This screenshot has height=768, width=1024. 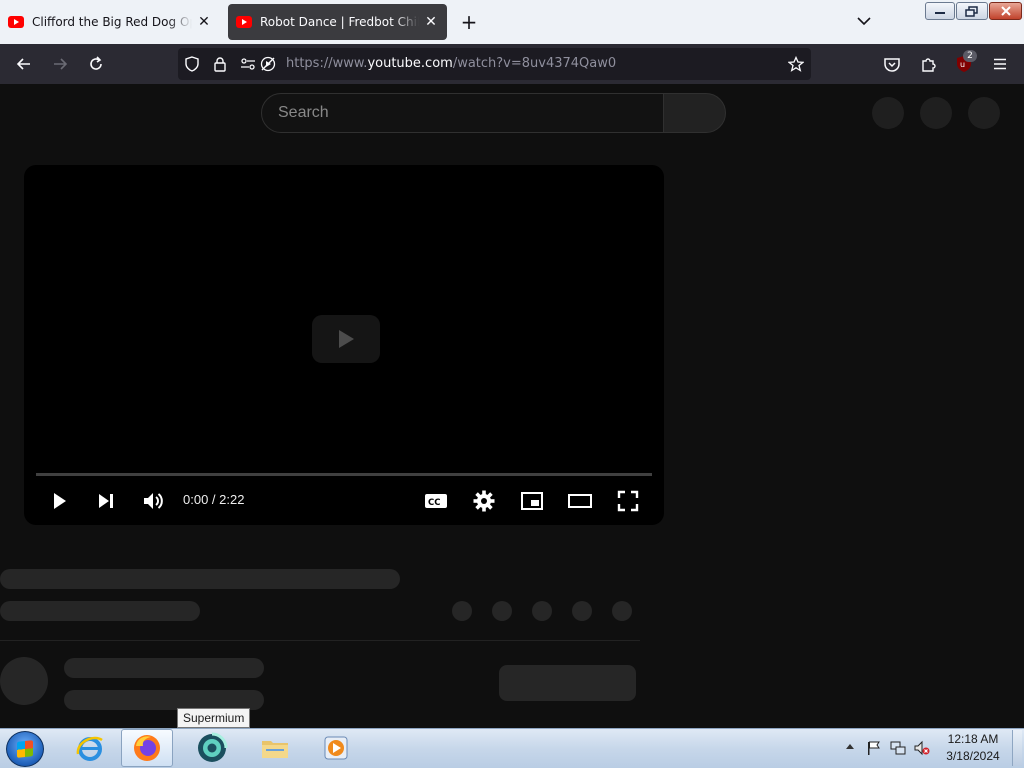 What do you see at coordinates (200, 579) in the screenshot?
I see `title-skeleton` at bounding box center [200, 579].